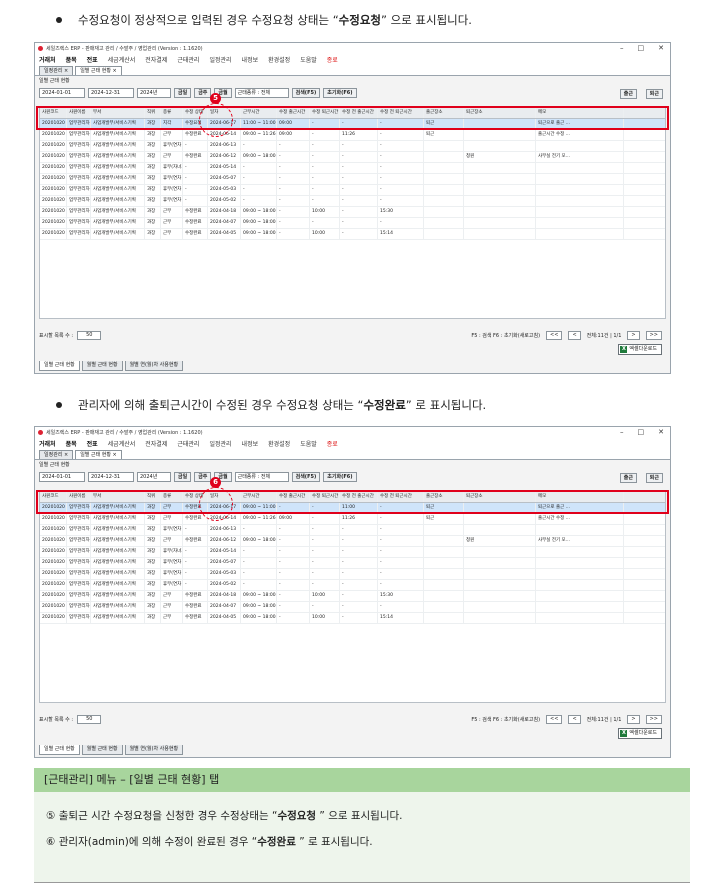  What do you see at coordinates (580, 179) in the screenshot?
I see `table-cell` at bounding box center [580, 179].